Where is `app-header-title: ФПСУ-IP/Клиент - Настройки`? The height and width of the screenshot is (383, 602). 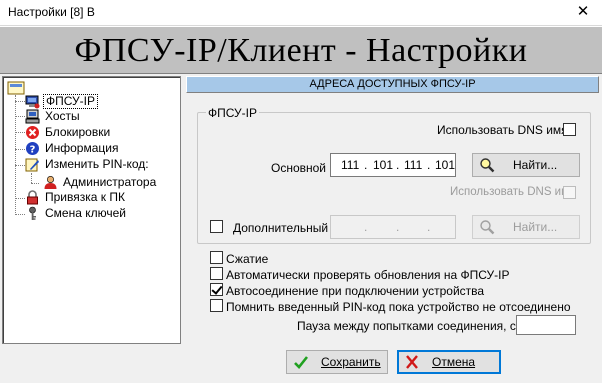 app-header-title: ФПСУ-IP/Клиент - Настройки is located at coordinates (301, 50).